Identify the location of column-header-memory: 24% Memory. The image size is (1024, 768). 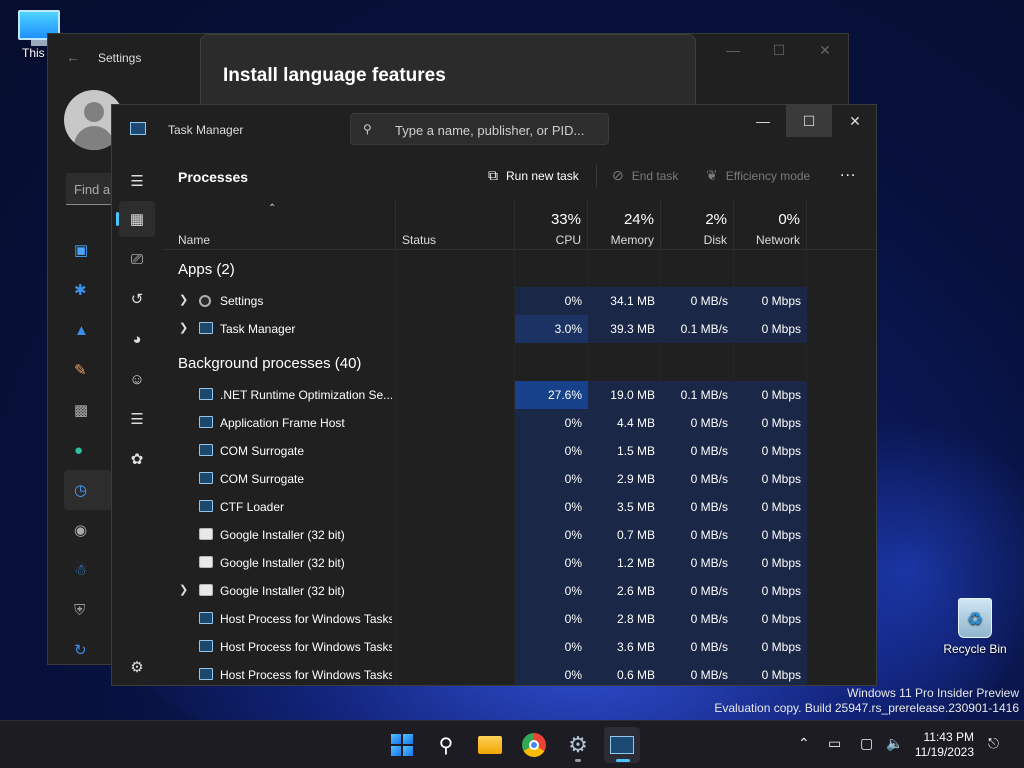
(624, 224).